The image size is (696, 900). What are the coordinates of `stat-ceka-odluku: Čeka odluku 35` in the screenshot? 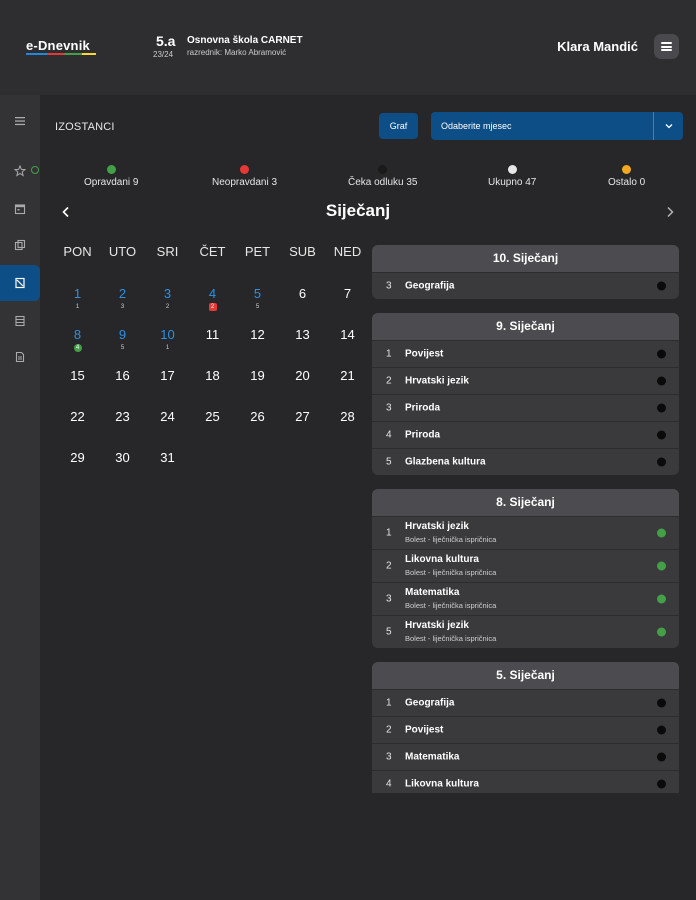 It's located at (383, 176).